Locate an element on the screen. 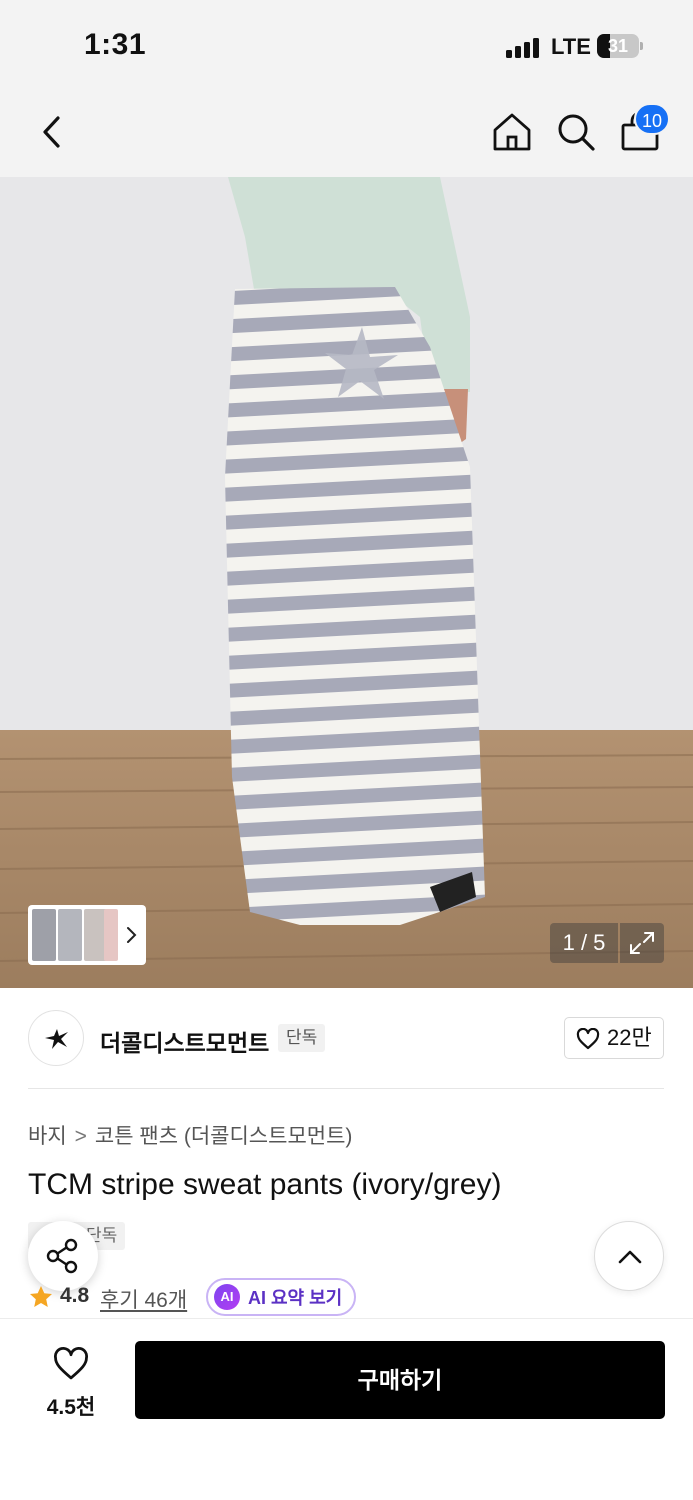 The image size is (693, 1500). search-button is located at coordinates (576, 132).